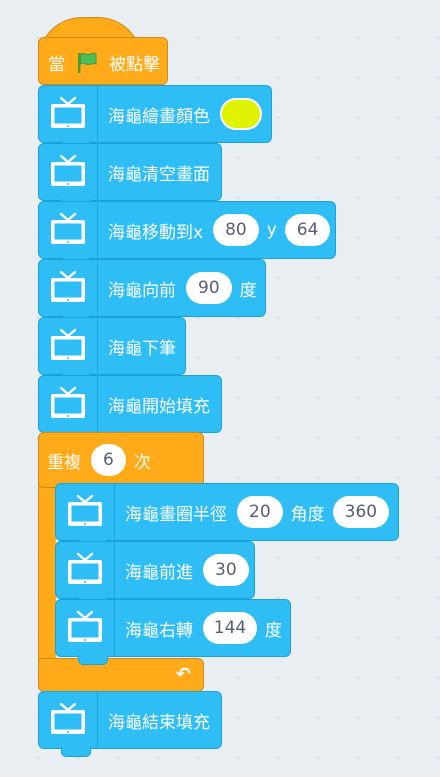 The height and width of the screenshot is (777, 440). What do you see at coordinates (159, 116) in the screenshot?
I see `block-label: 海龜繪畫顏色` at bounding box center [159, 116].